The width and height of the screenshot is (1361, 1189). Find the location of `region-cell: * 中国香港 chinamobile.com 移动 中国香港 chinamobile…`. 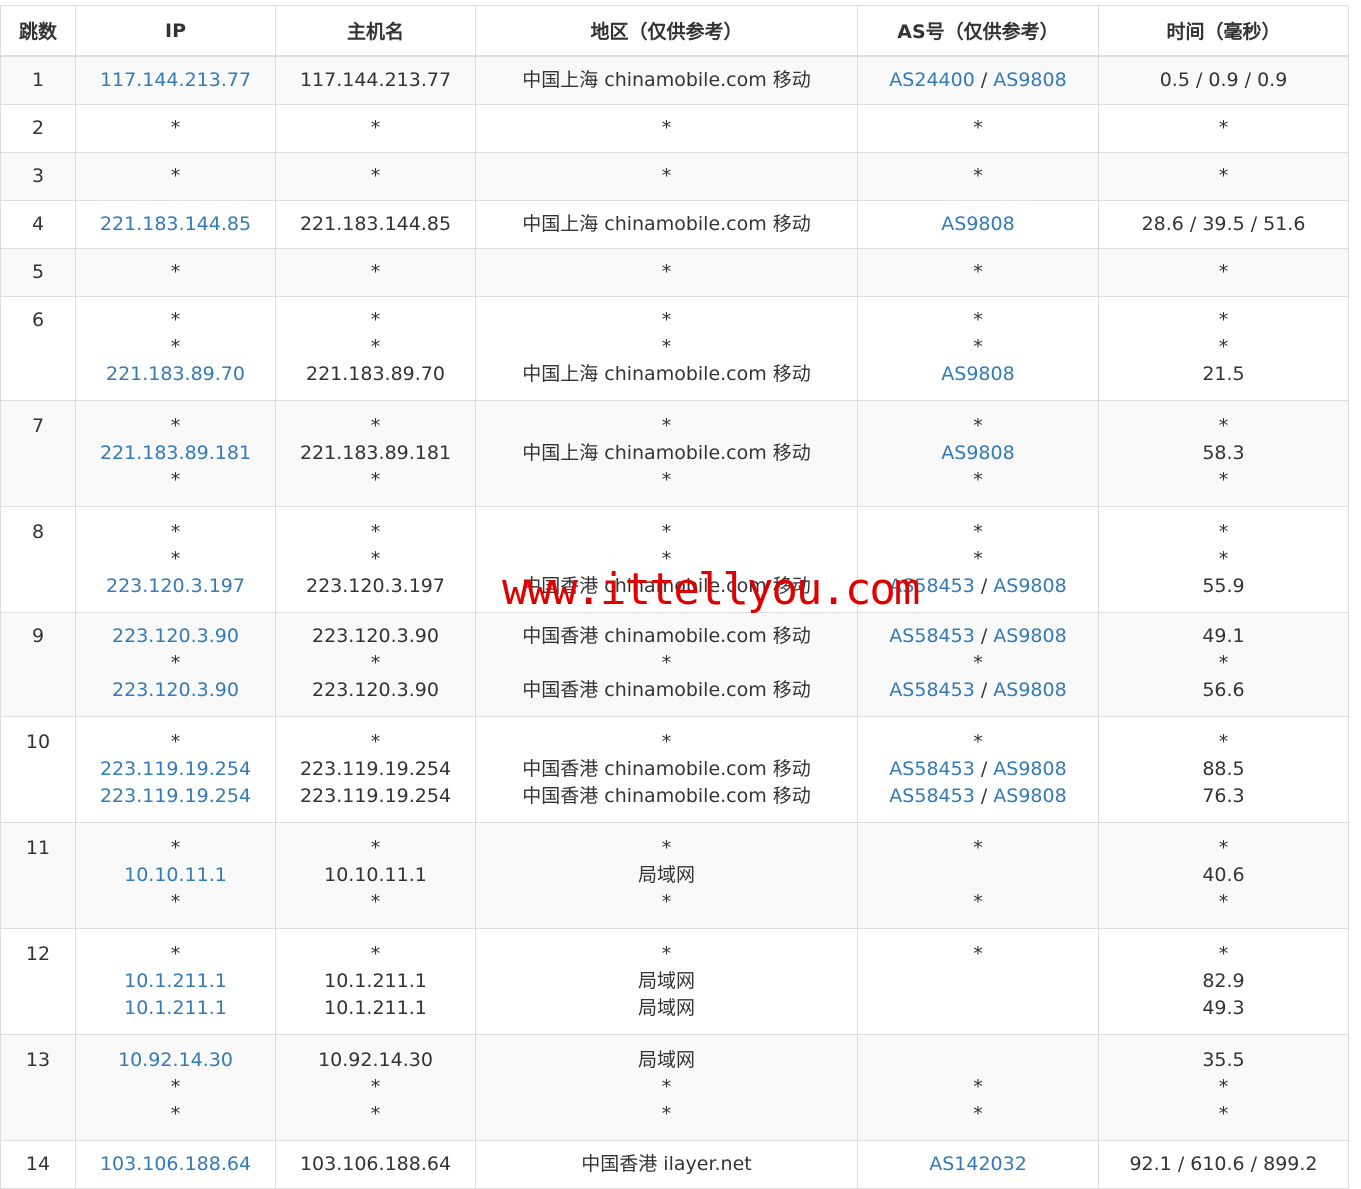

region-cell: * 中国香港 chinamobile.com 移动 中国香港 chinamobile… is located at coordinates (666, 769).